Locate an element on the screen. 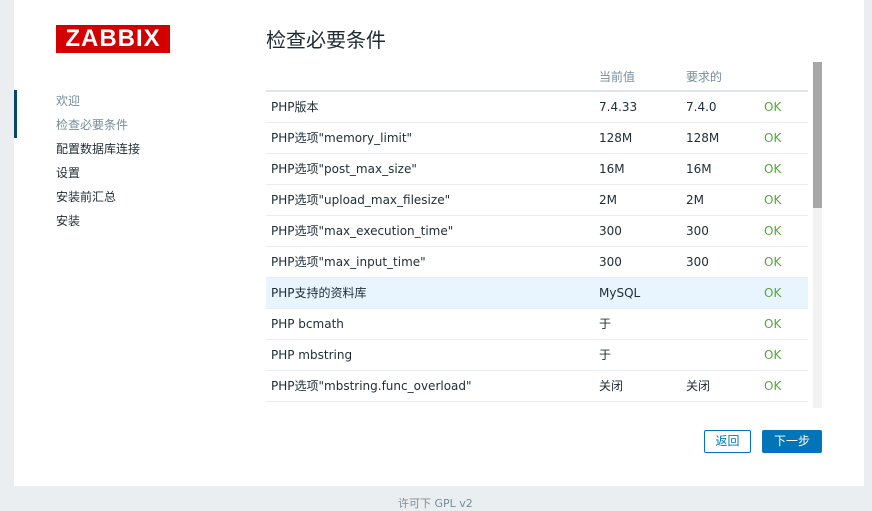 The width and height of the screenshot is (872, 511). zabbix-logo: ZABBIX is located at coordinates (113, 39).